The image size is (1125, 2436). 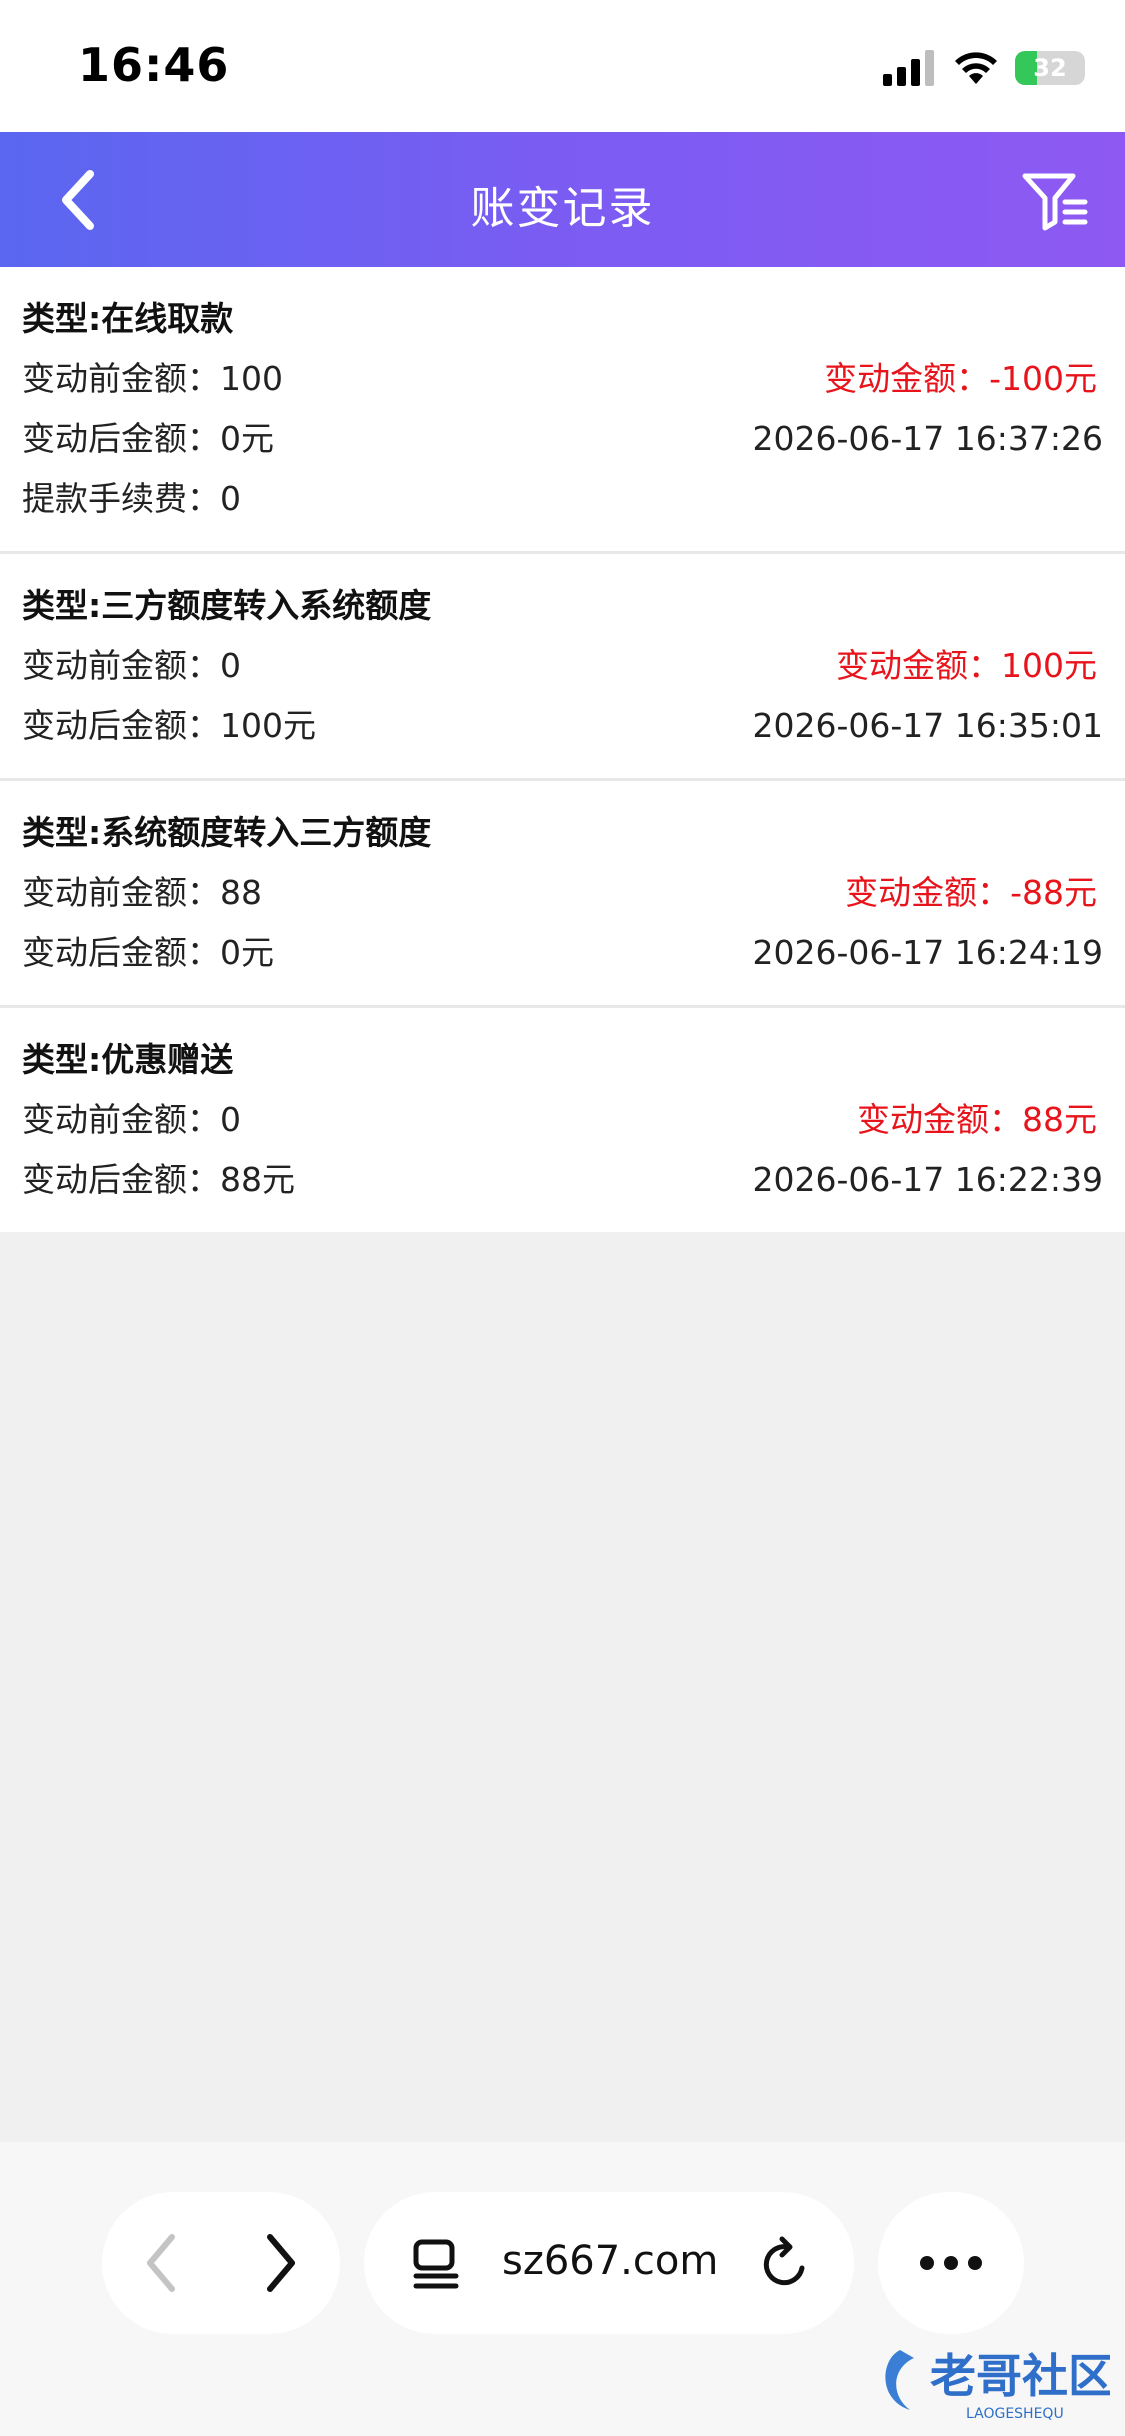 I want to click on record-row: 变动前金额：100 变动金额：-100元, so click(x=562, y=379).